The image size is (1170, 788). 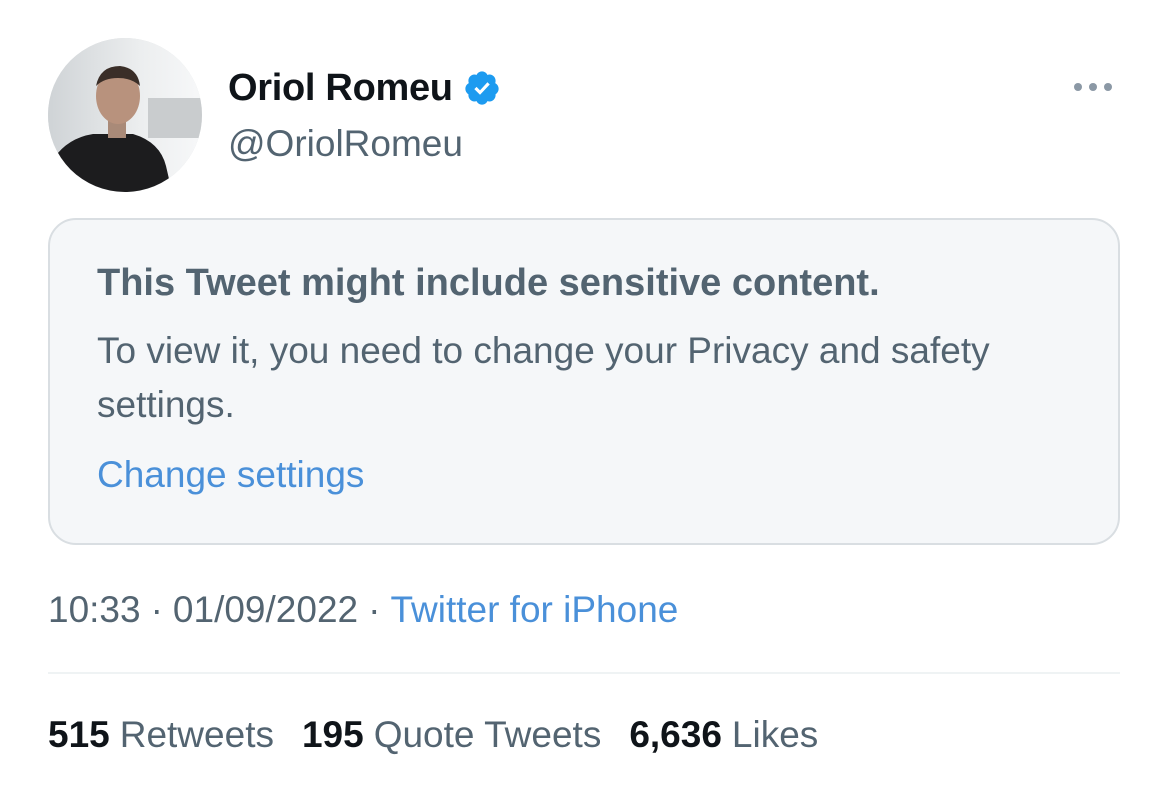 I want to click on retweets-stat: 515 Retweets, so click(x=161, y=735).